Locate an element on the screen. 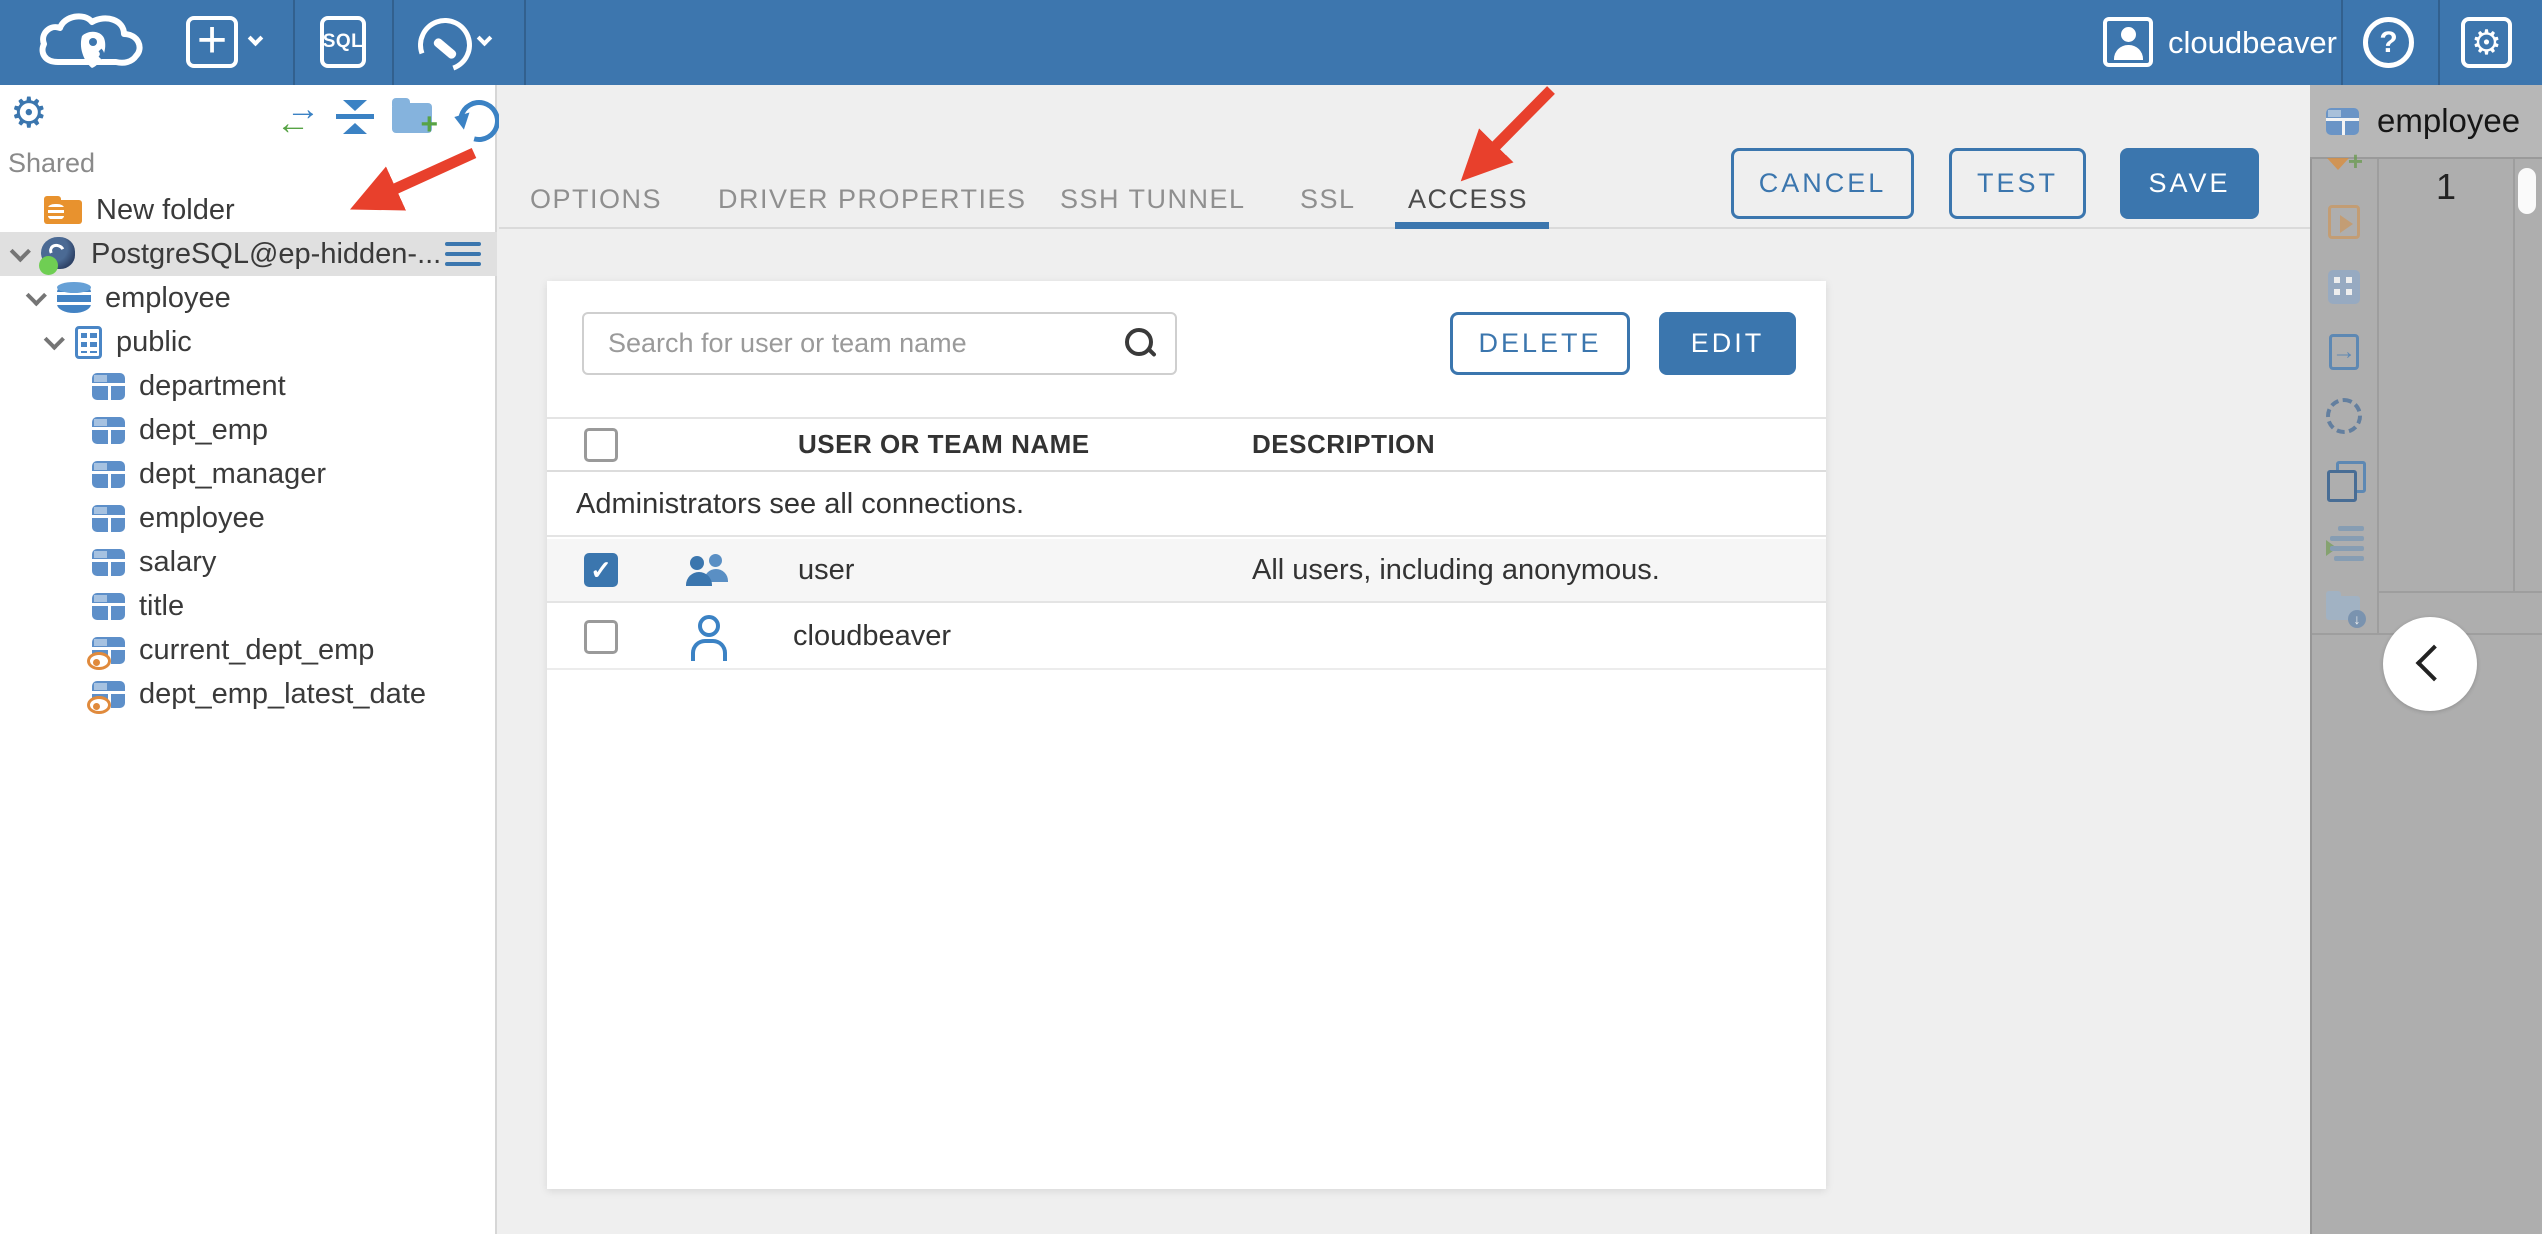 This screenshot has height=1234, width=2542. ai-assistant-icon is located at coordinates (2344, 416).